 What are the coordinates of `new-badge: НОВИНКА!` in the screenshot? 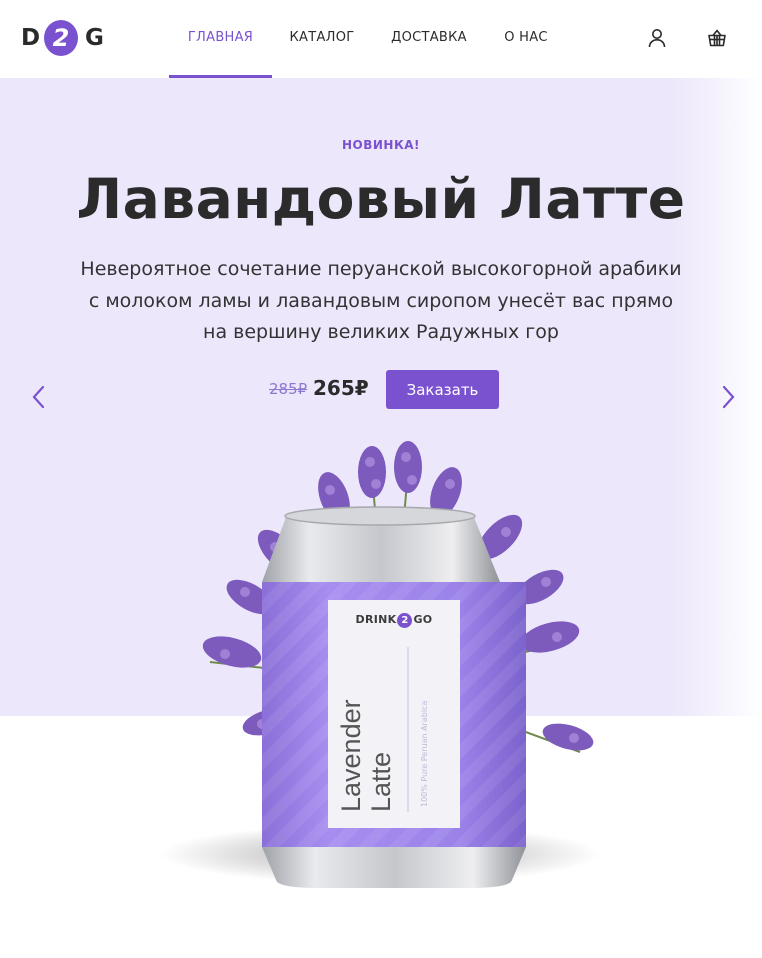 It's located at (381, 145).